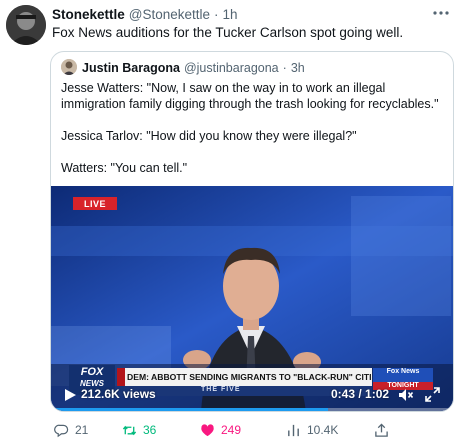  Describe the element at coordinates (94, 203) in the screenshot. I see `live-badge: LIVE` at that location.